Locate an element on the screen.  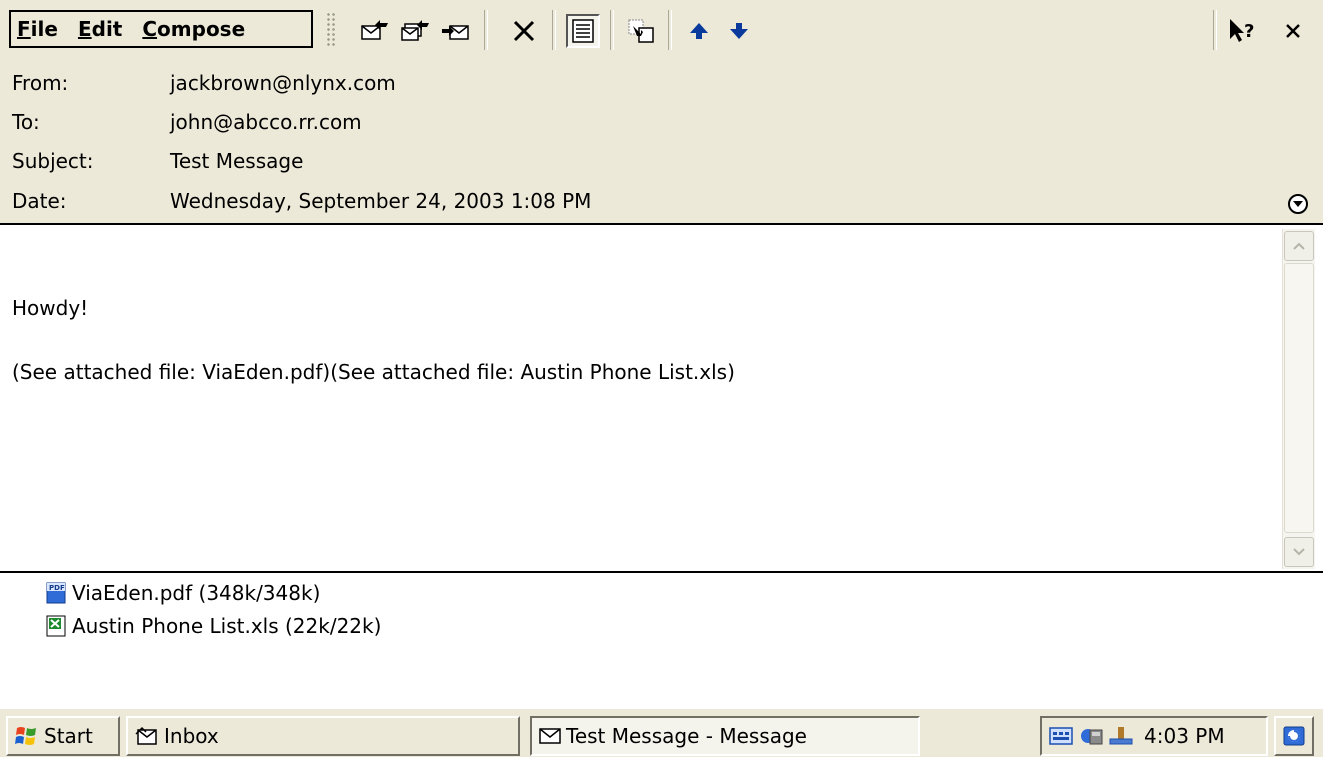
menu-compose-label: ompose is located at coordinates (201, 29).